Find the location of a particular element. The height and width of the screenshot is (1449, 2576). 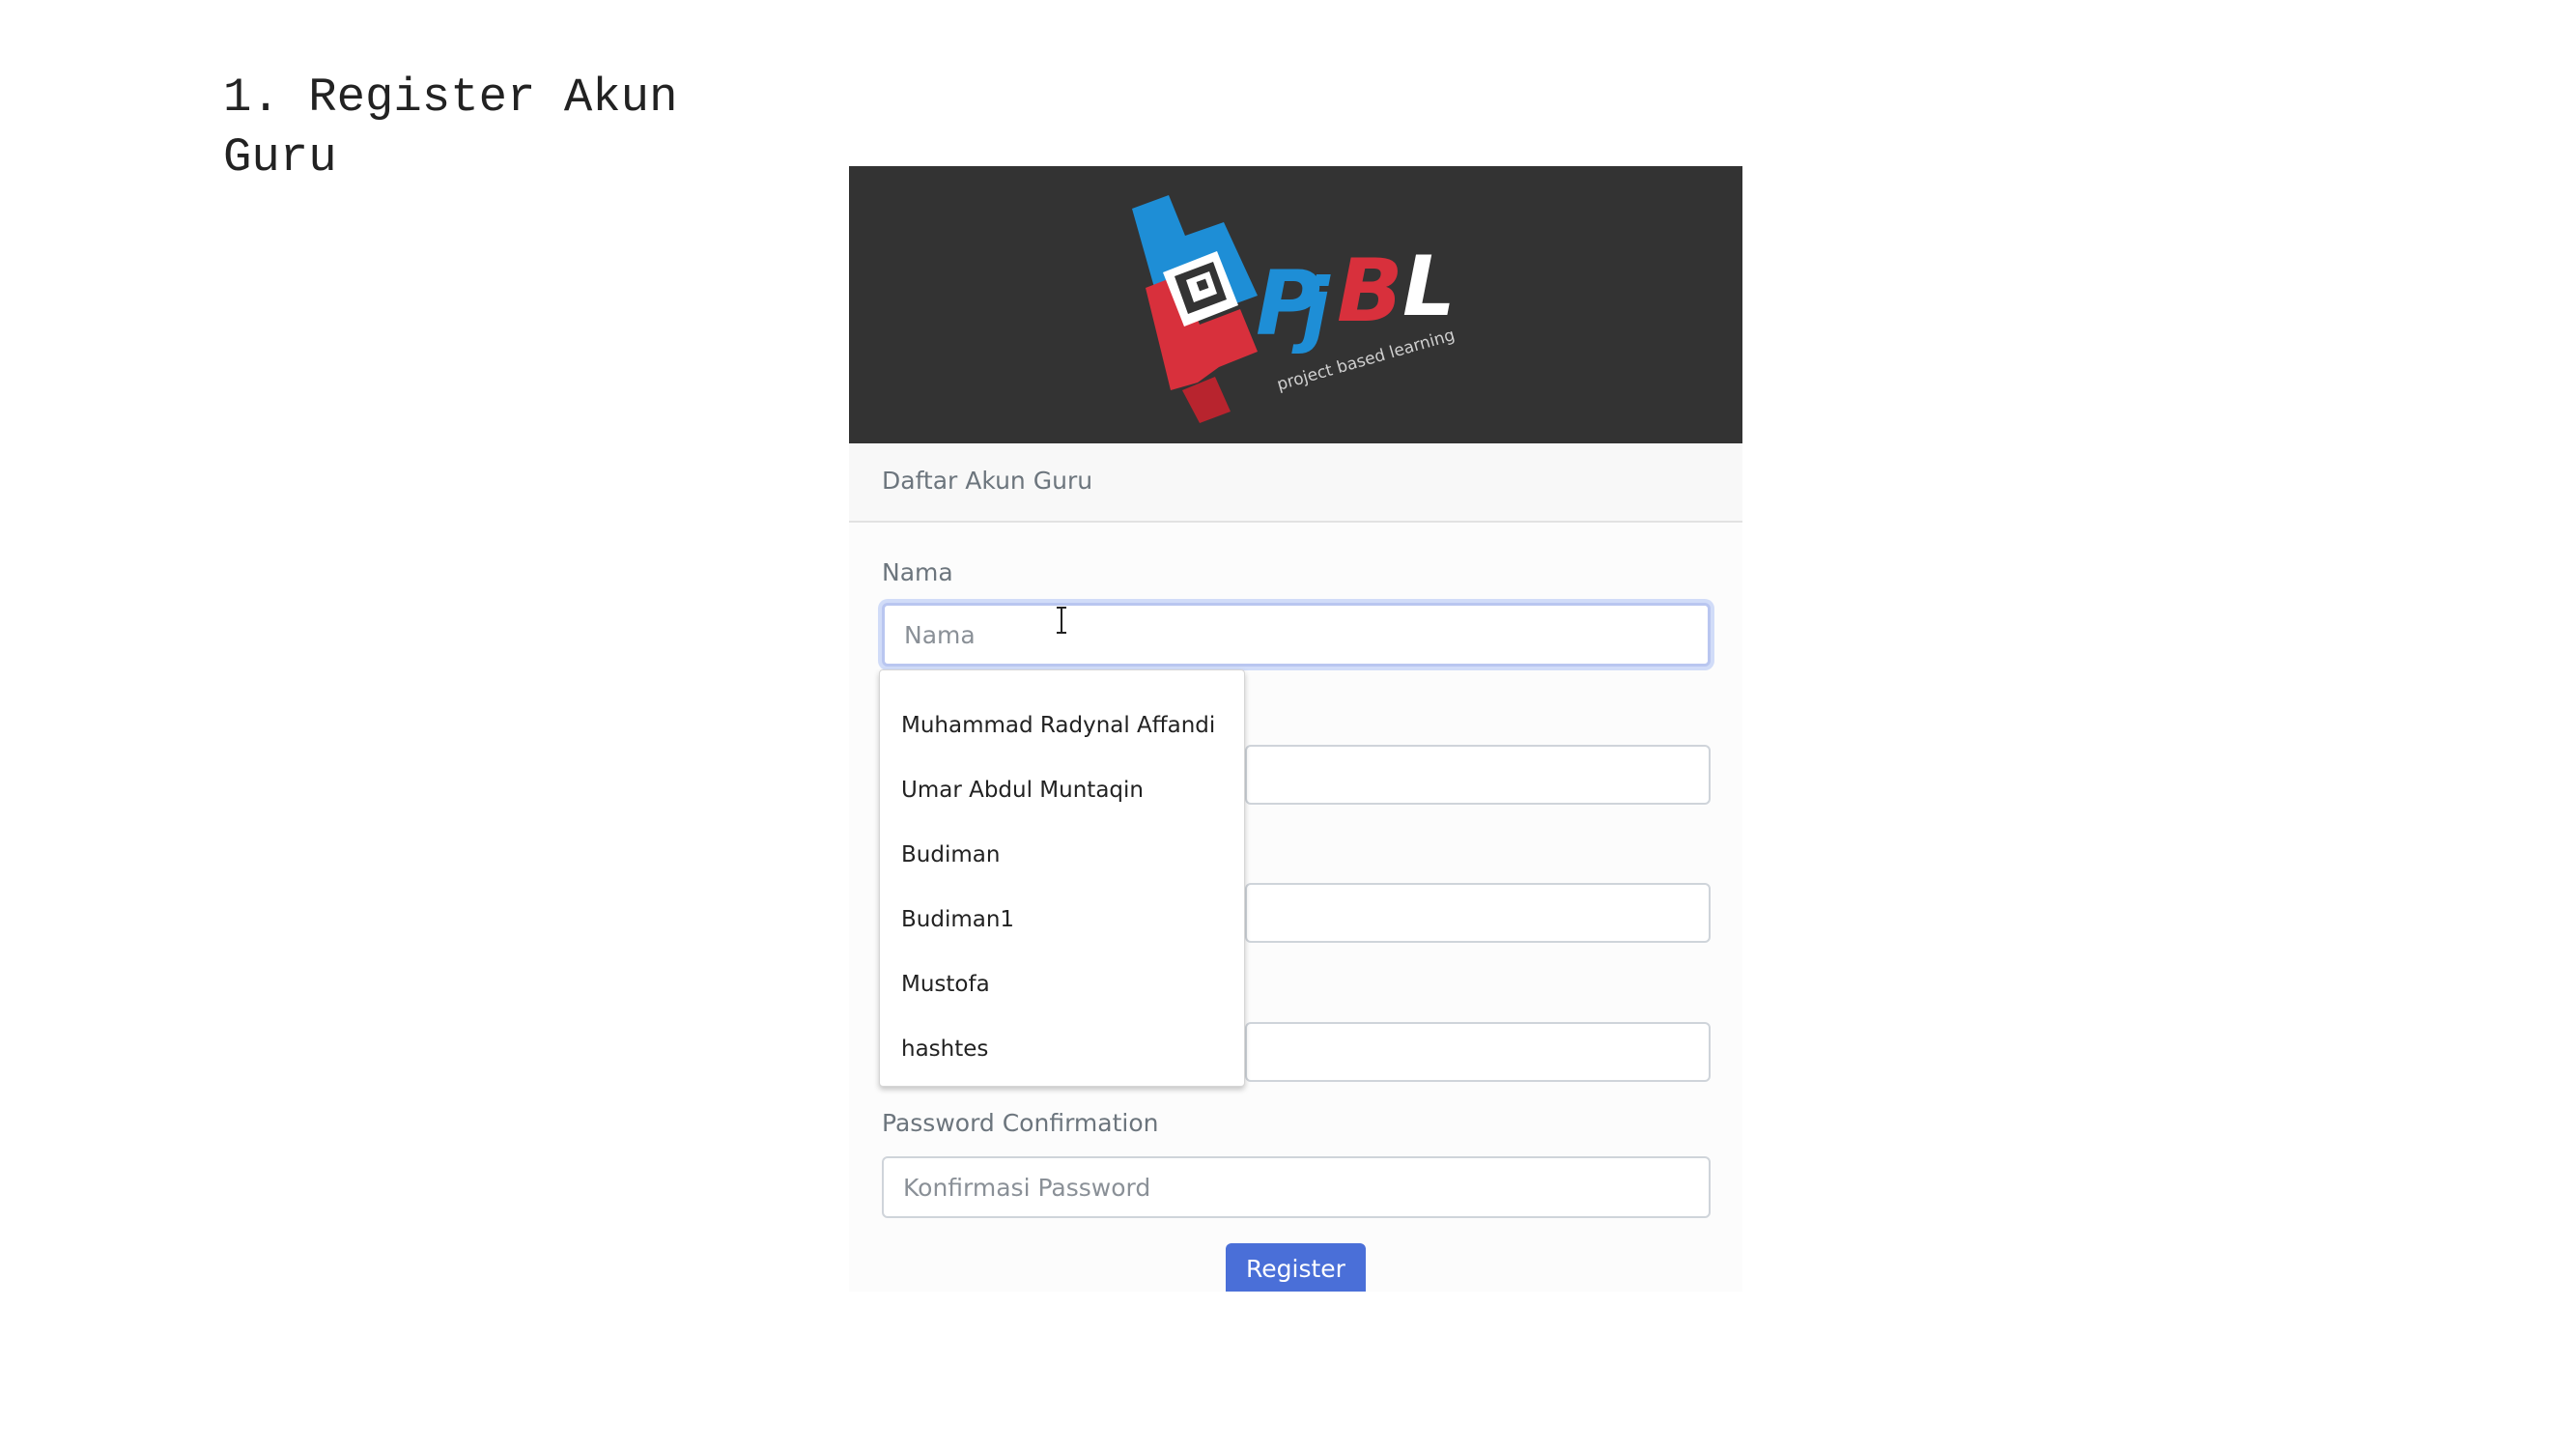

document-heading: 1. Register Akun Guru is located at coordinates (450, 128).